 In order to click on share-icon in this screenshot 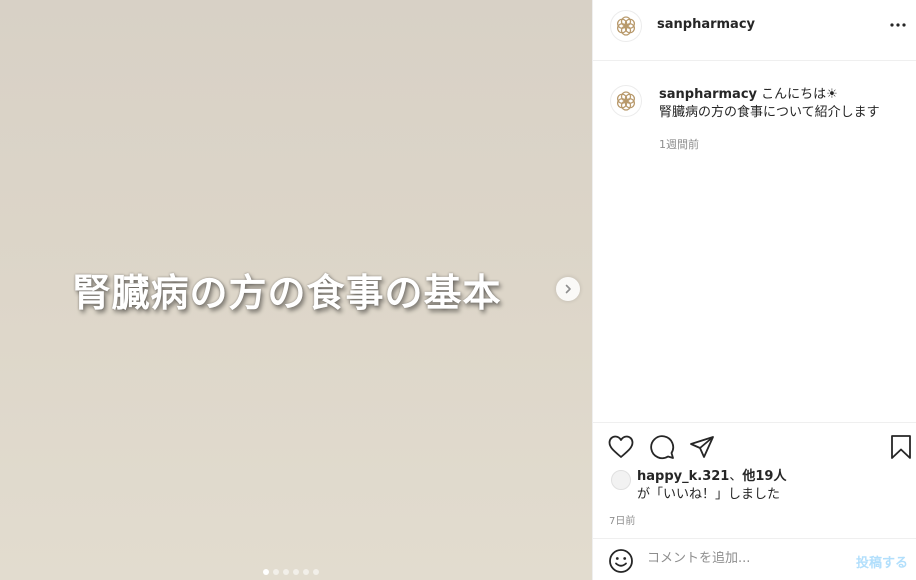, I will do `click(702, 447)`.